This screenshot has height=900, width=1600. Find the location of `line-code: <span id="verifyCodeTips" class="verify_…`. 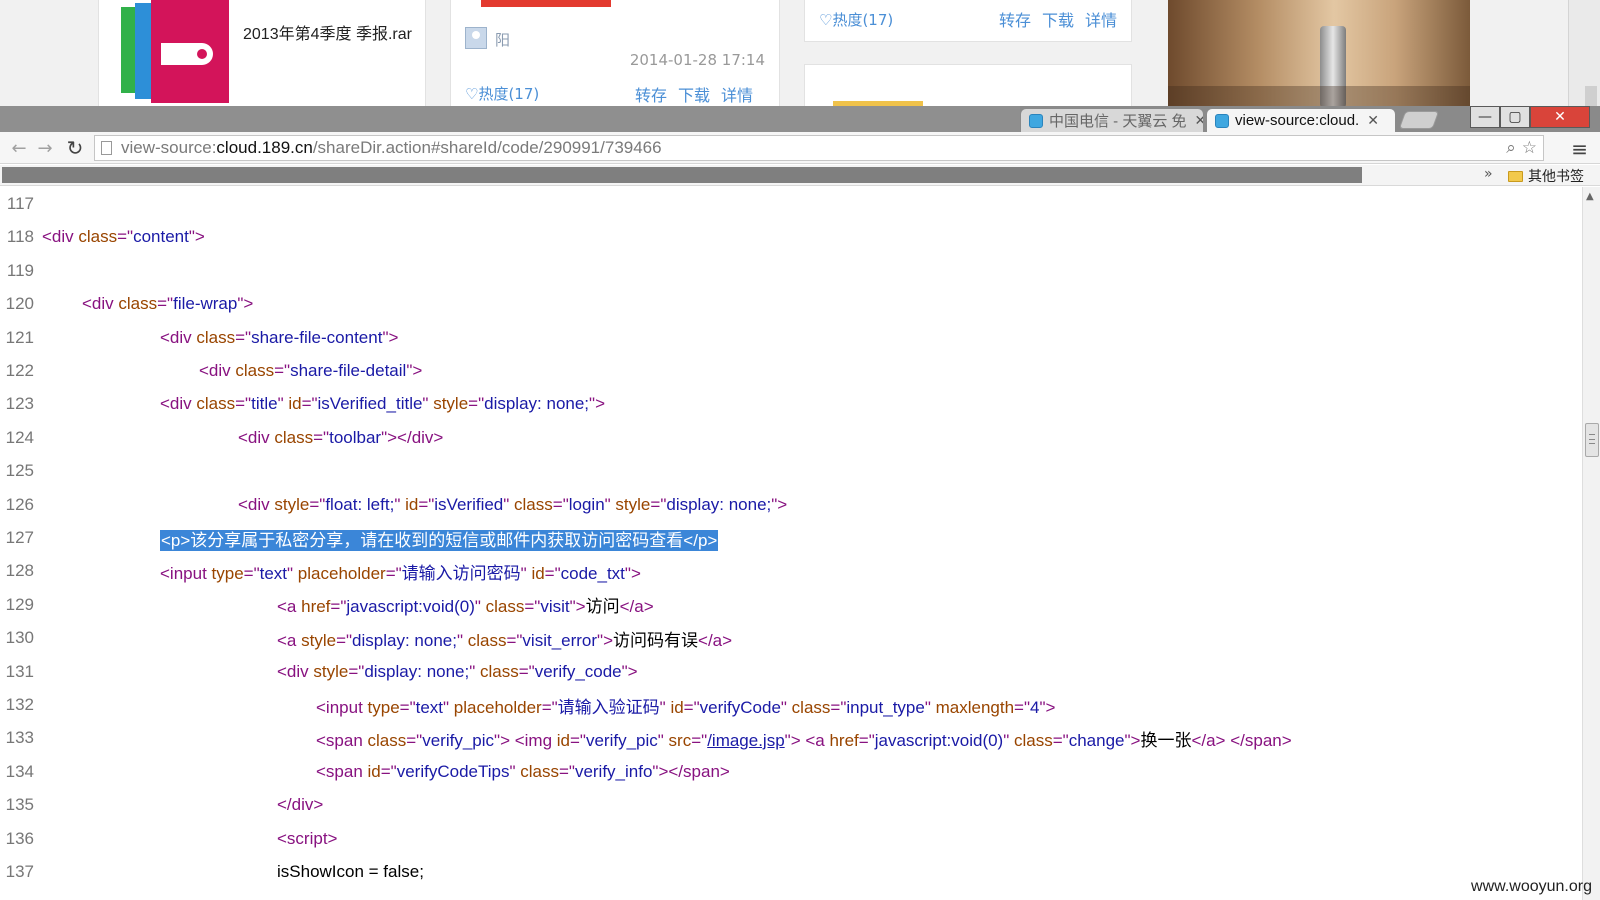

line-code: <span id="verifyCodeTips" class="verify_… is located at coordinates (523, 772).